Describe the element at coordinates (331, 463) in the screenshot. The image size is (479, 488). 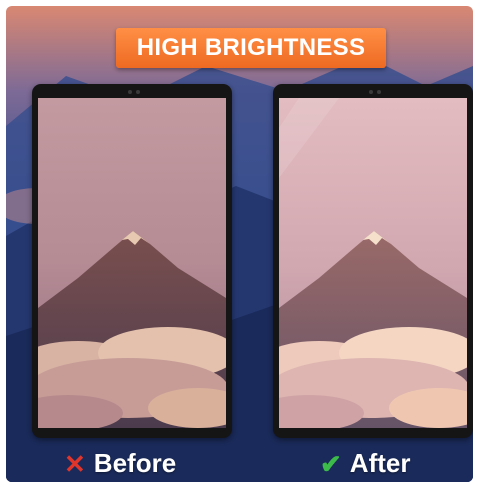
I see `check-icon: ✔` at that location.